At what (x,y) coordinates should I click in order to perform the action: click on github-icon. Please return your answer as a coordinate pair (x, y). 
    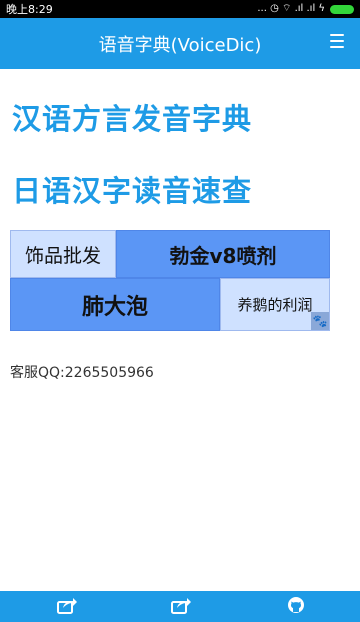
    Looking at the image, I should click on (296, 605).